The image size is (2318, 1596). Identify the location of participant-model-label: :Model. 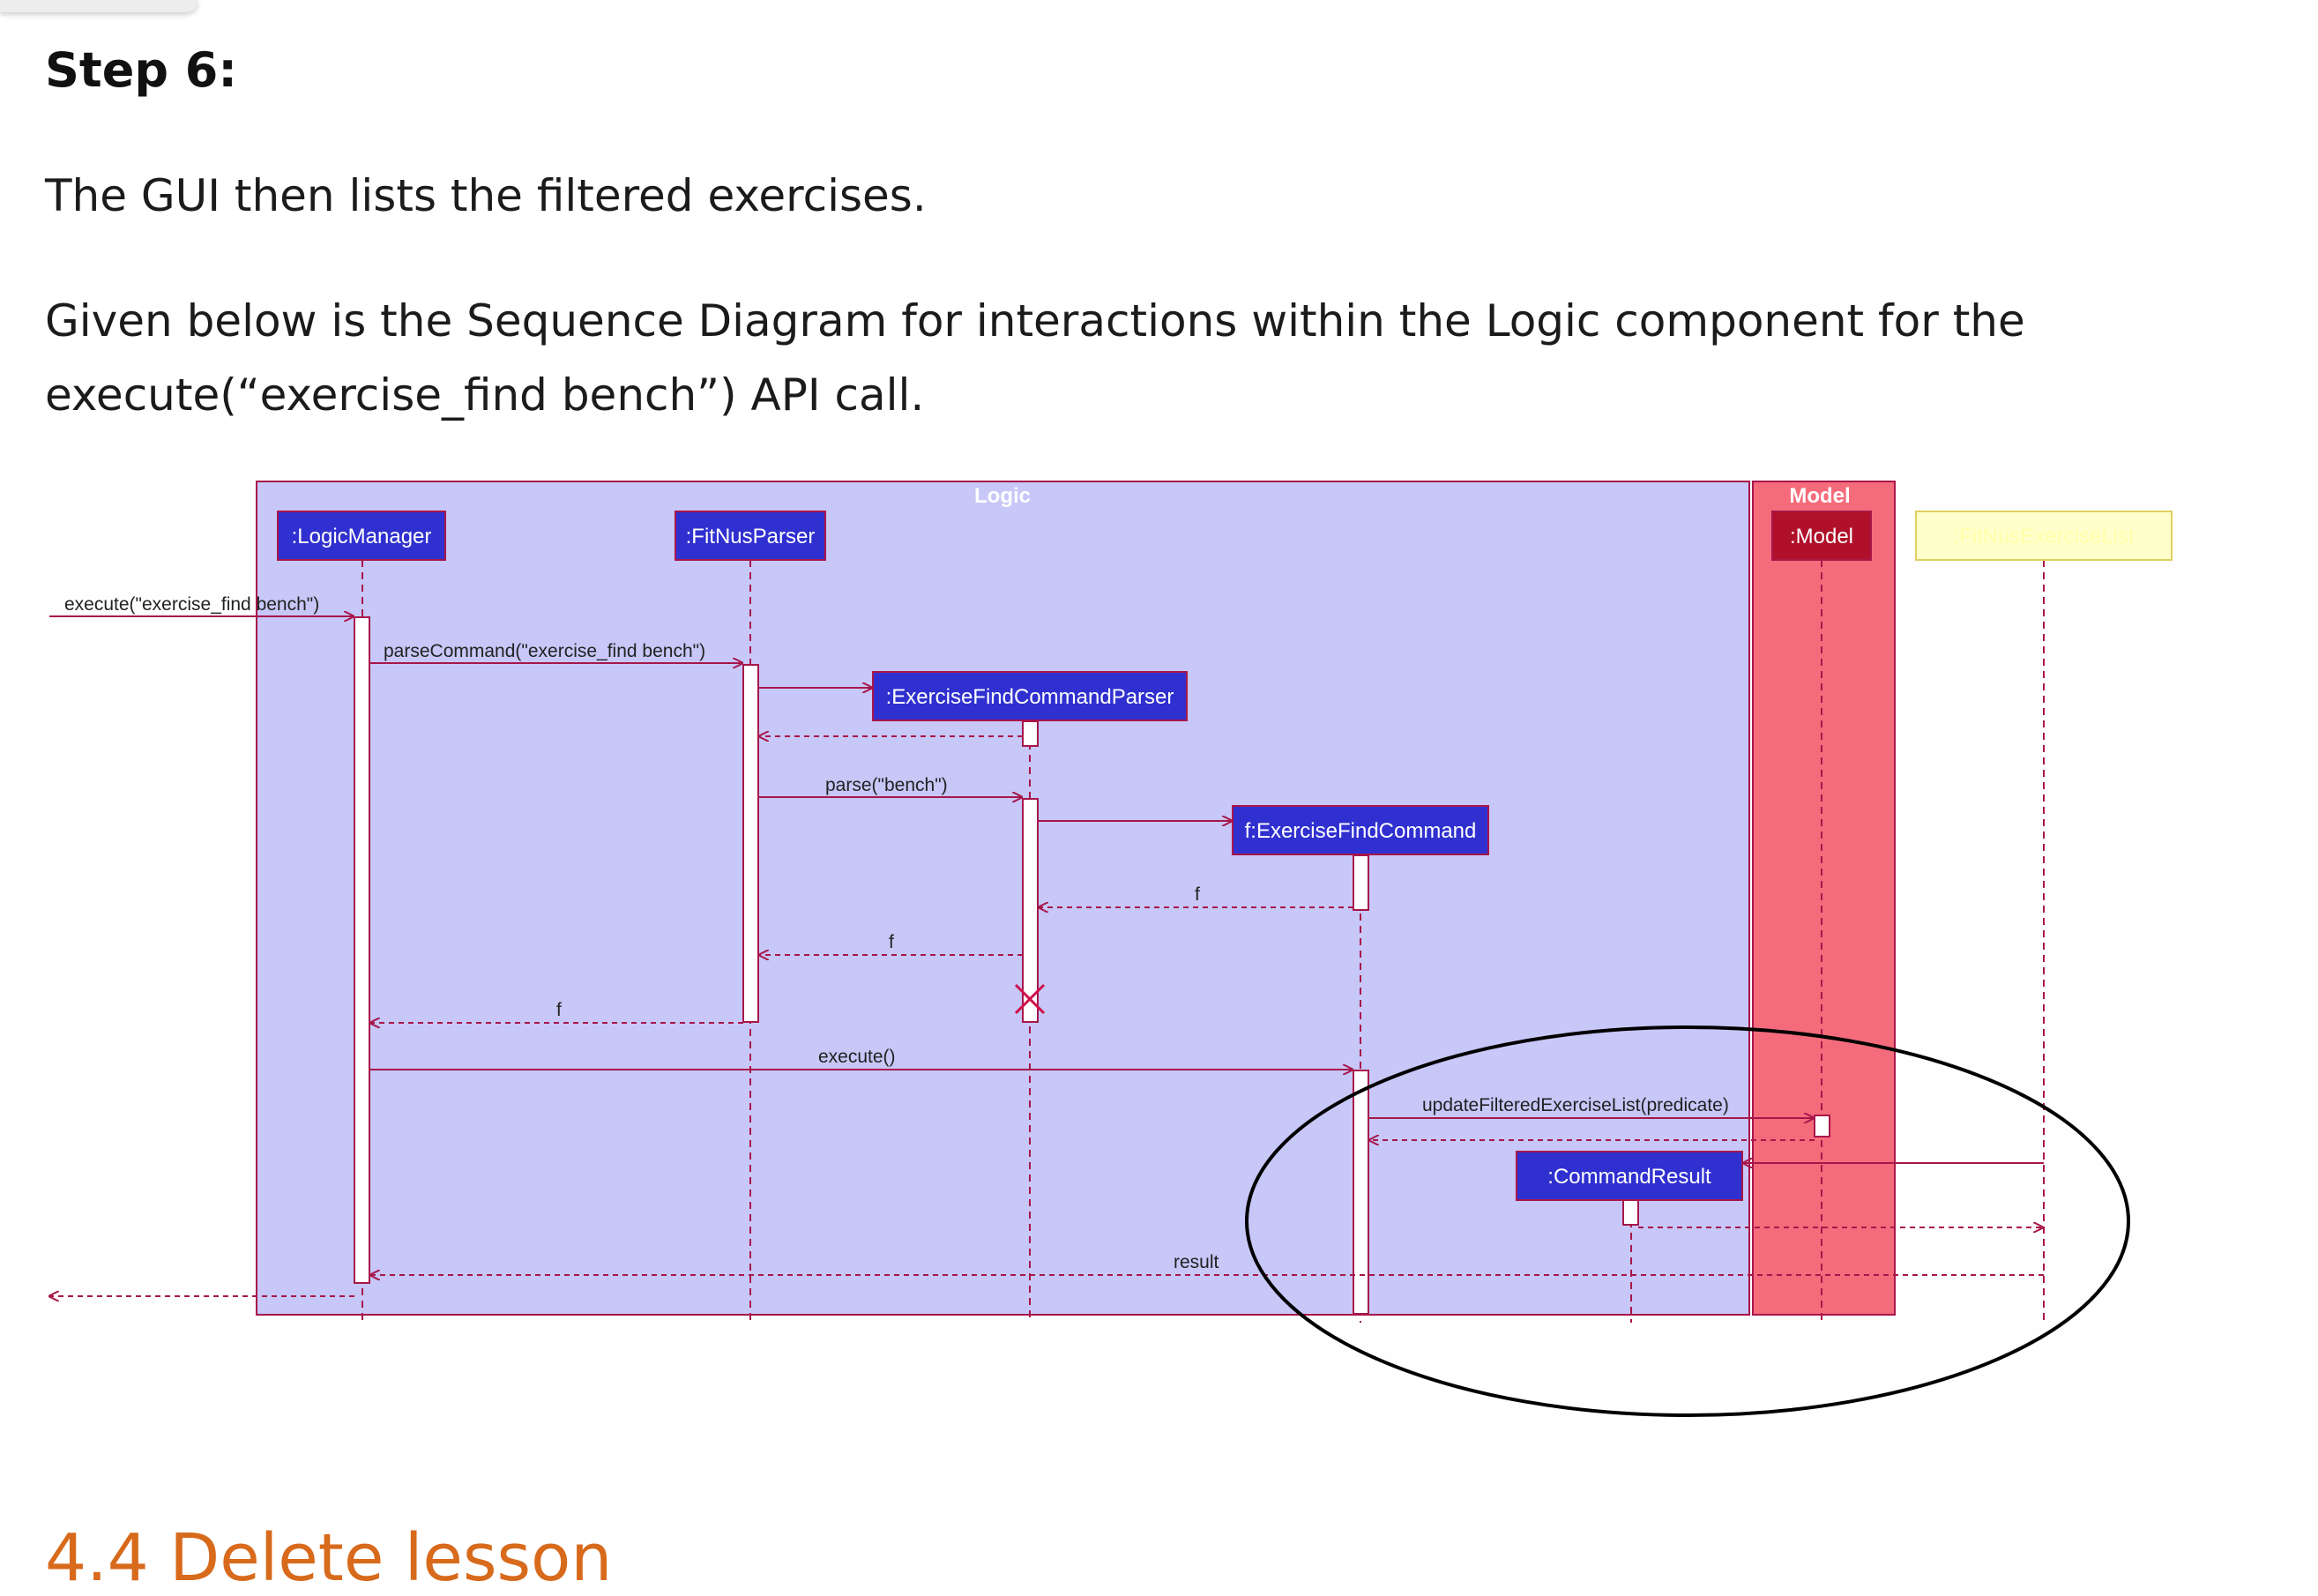
(1821, 536).